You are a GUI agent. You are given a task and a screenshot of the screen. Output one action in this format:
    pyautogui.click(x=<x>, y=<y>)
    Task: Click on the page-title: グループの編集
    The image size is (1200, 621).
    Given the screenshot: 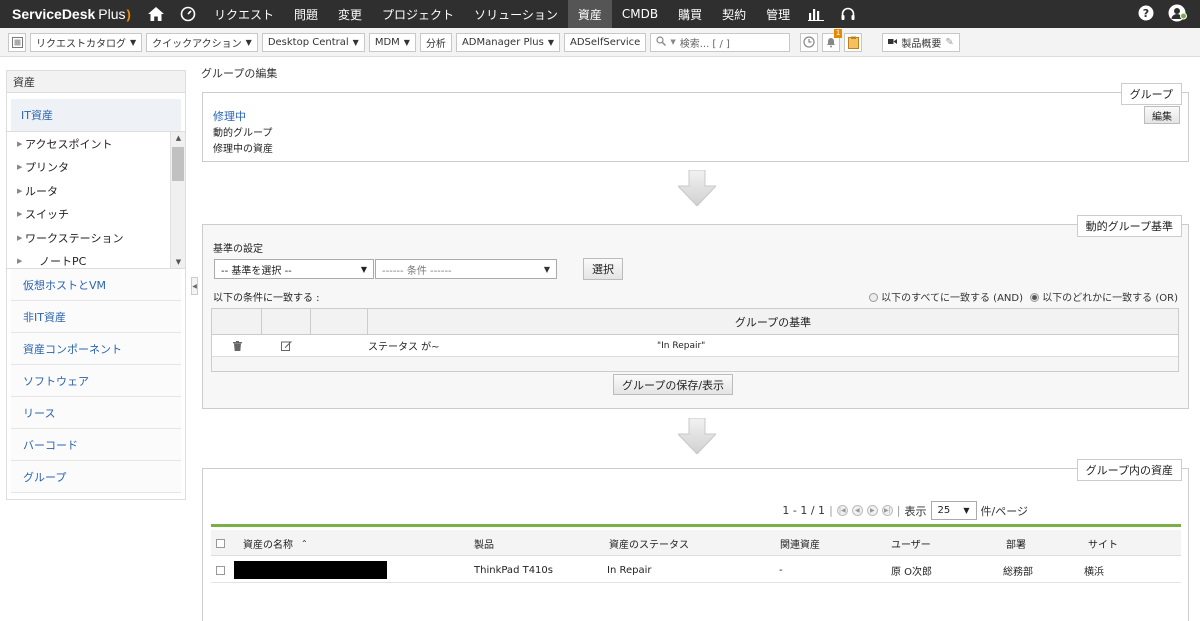 What is the action you would take?
    pyautogui.click(x=239, y=73)
    